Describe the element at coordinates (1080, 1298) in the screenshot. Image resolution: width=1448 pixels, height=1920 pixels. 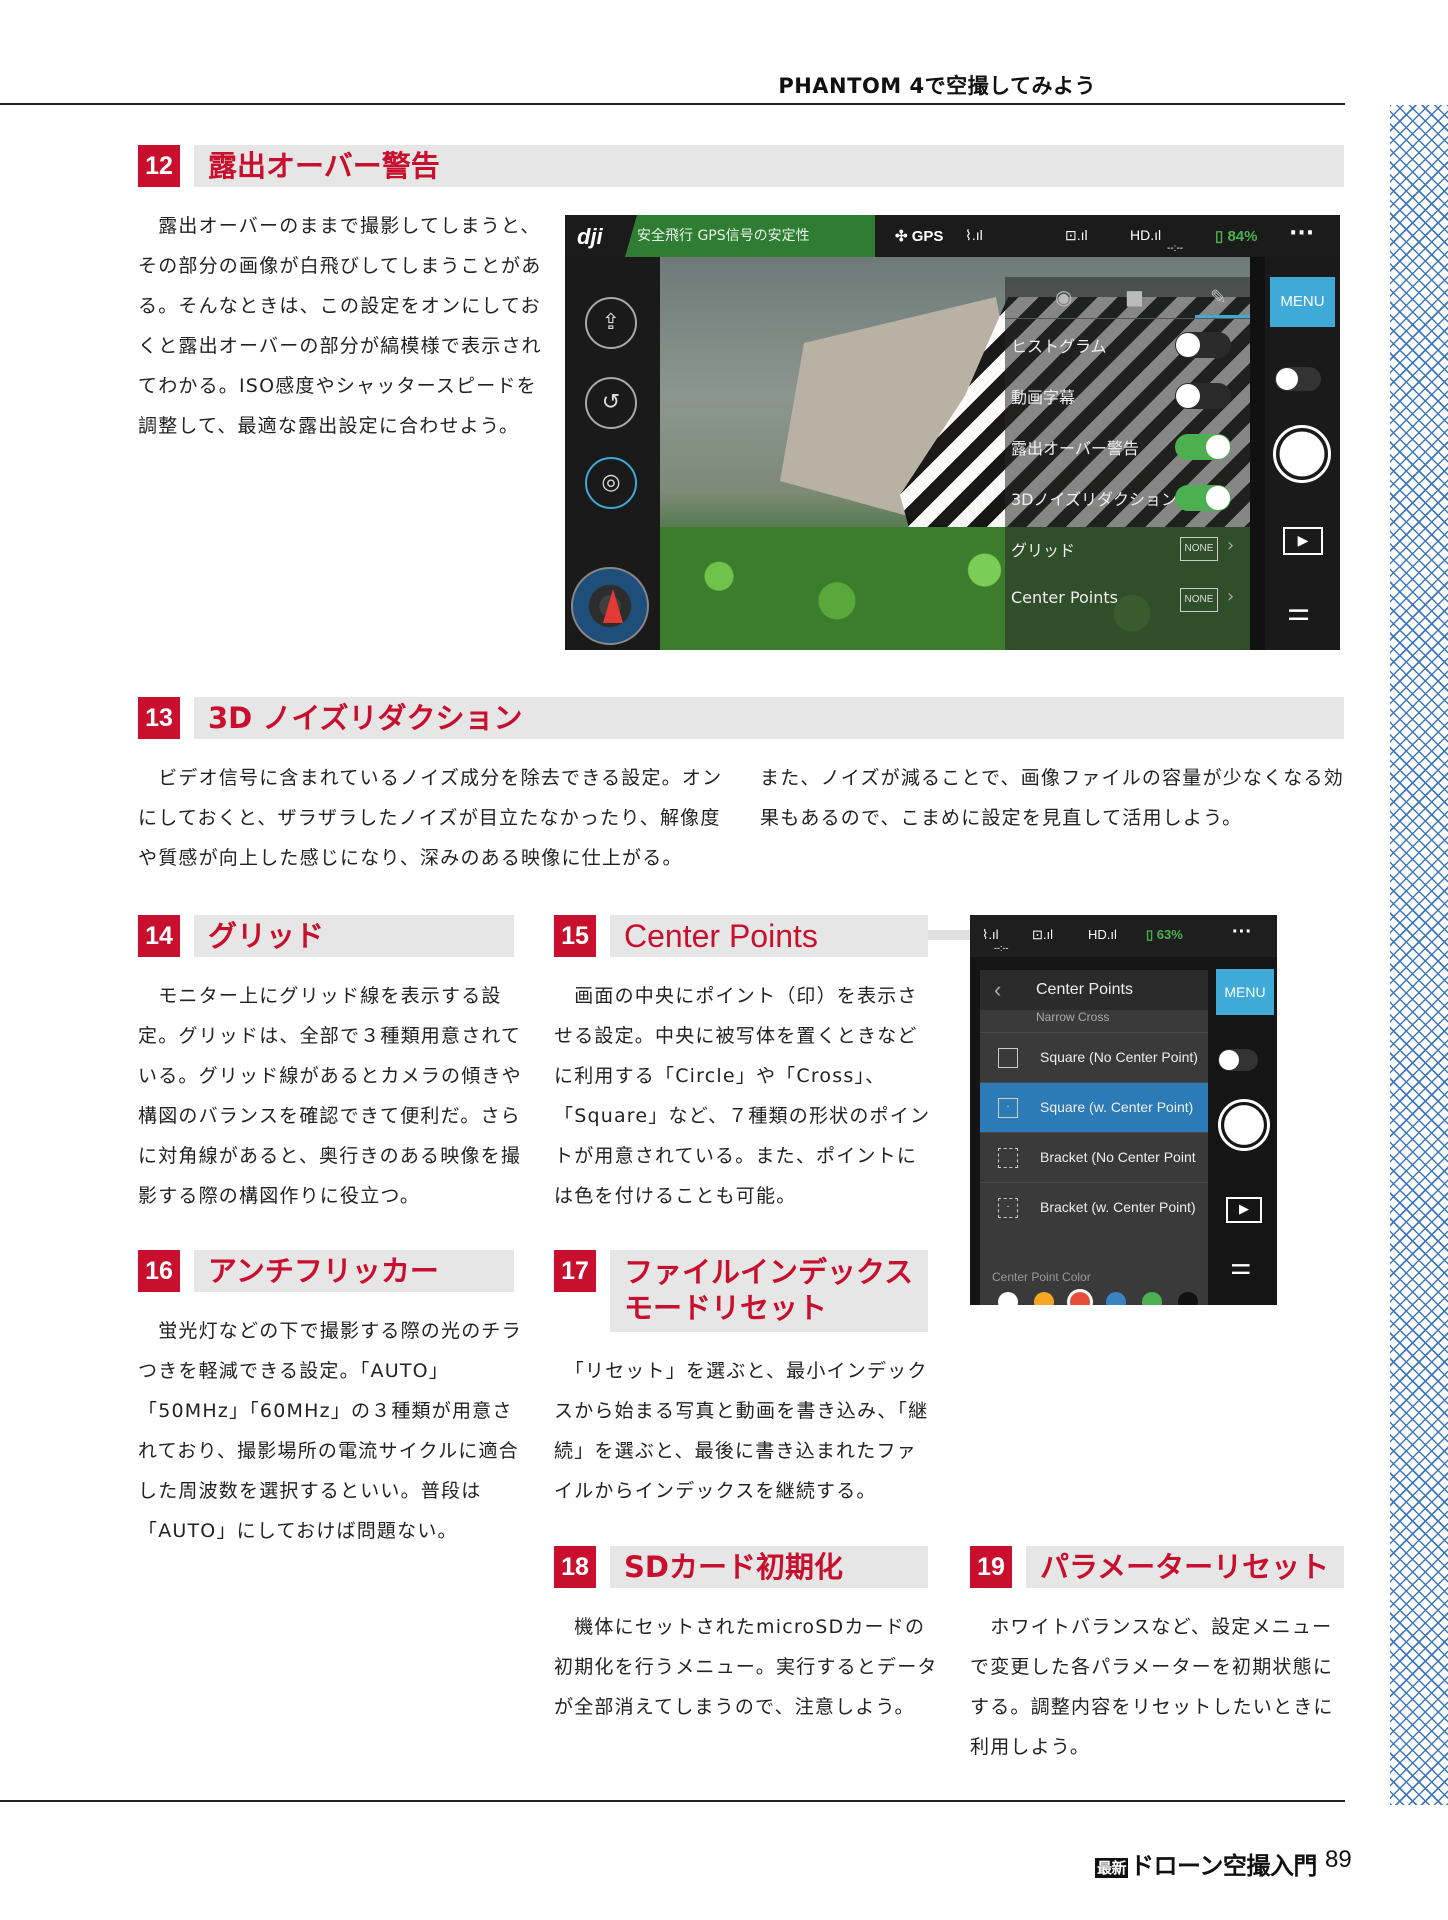
I see `color-swatch-selected` at that location.